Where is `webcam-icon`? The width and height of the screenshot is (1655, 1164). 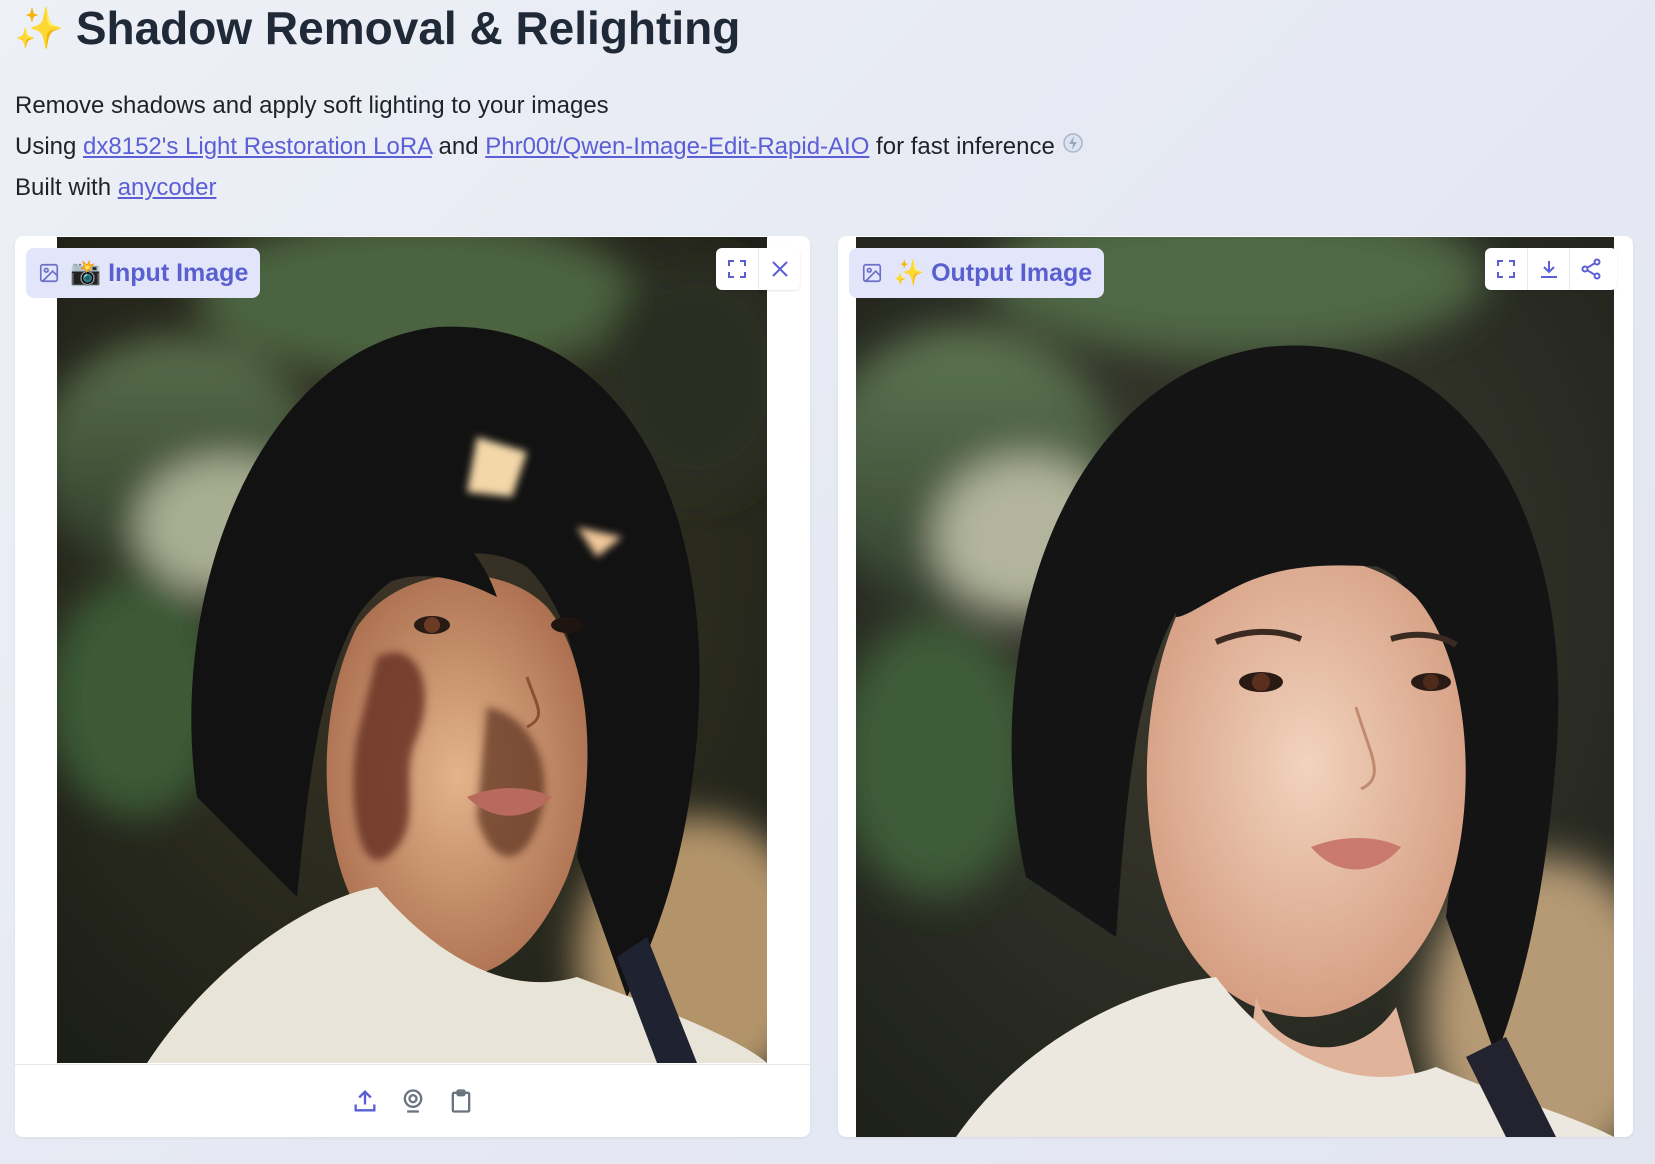 webcam-icon is located at coordinates (413, 1101).